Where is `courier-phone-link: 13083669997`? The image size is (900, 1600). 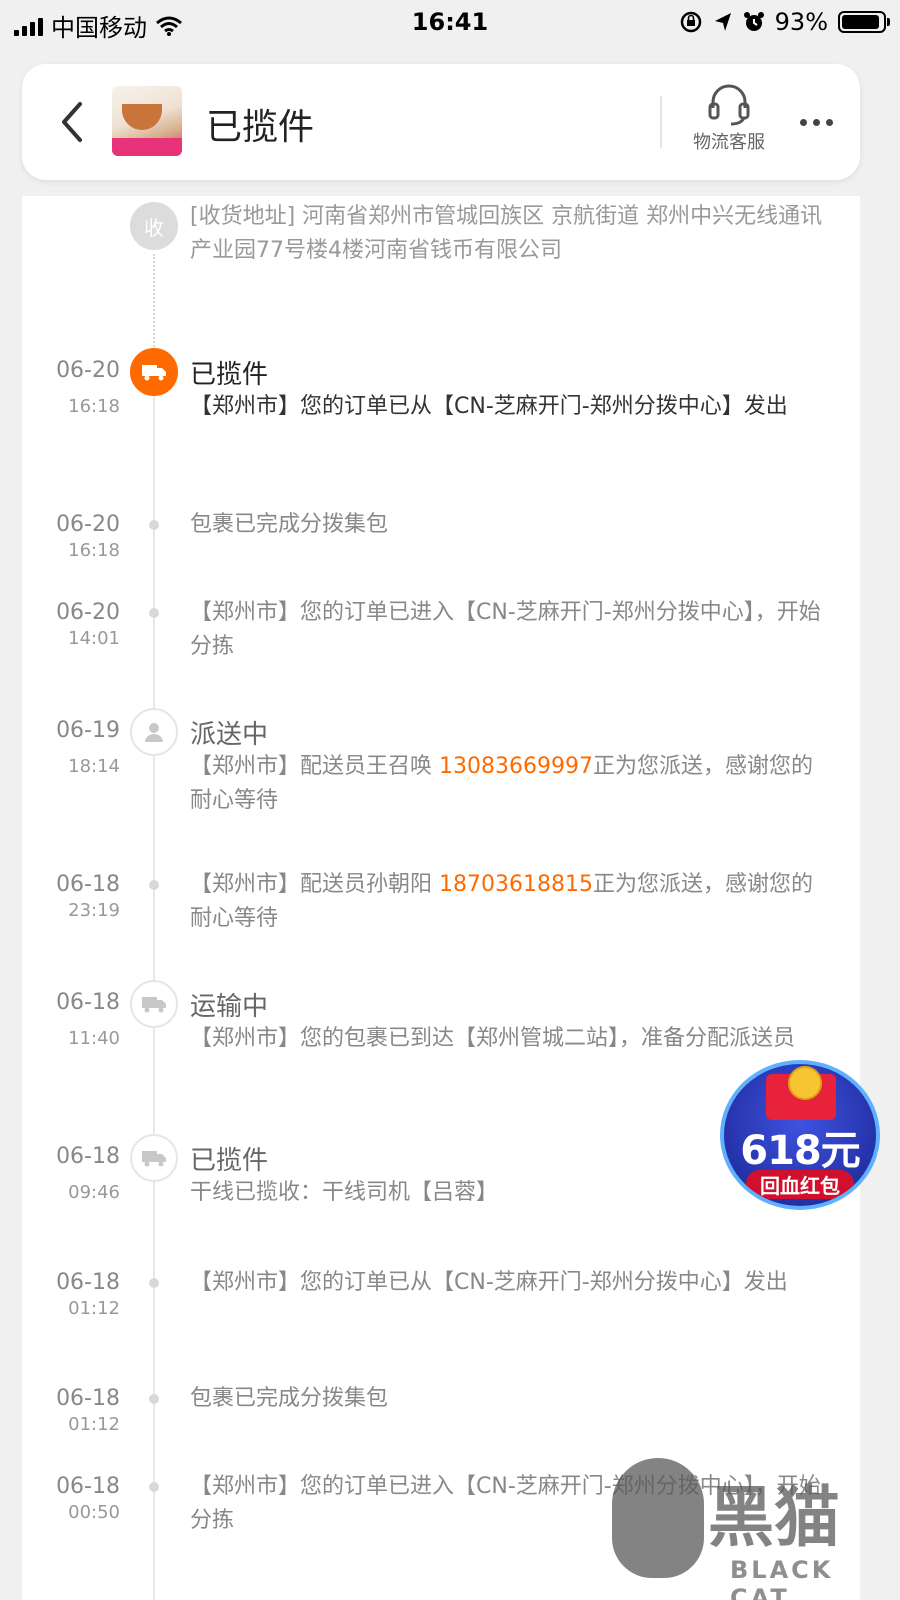 courier-phone-link: 13083669997 is located at coordinates (516, 766).